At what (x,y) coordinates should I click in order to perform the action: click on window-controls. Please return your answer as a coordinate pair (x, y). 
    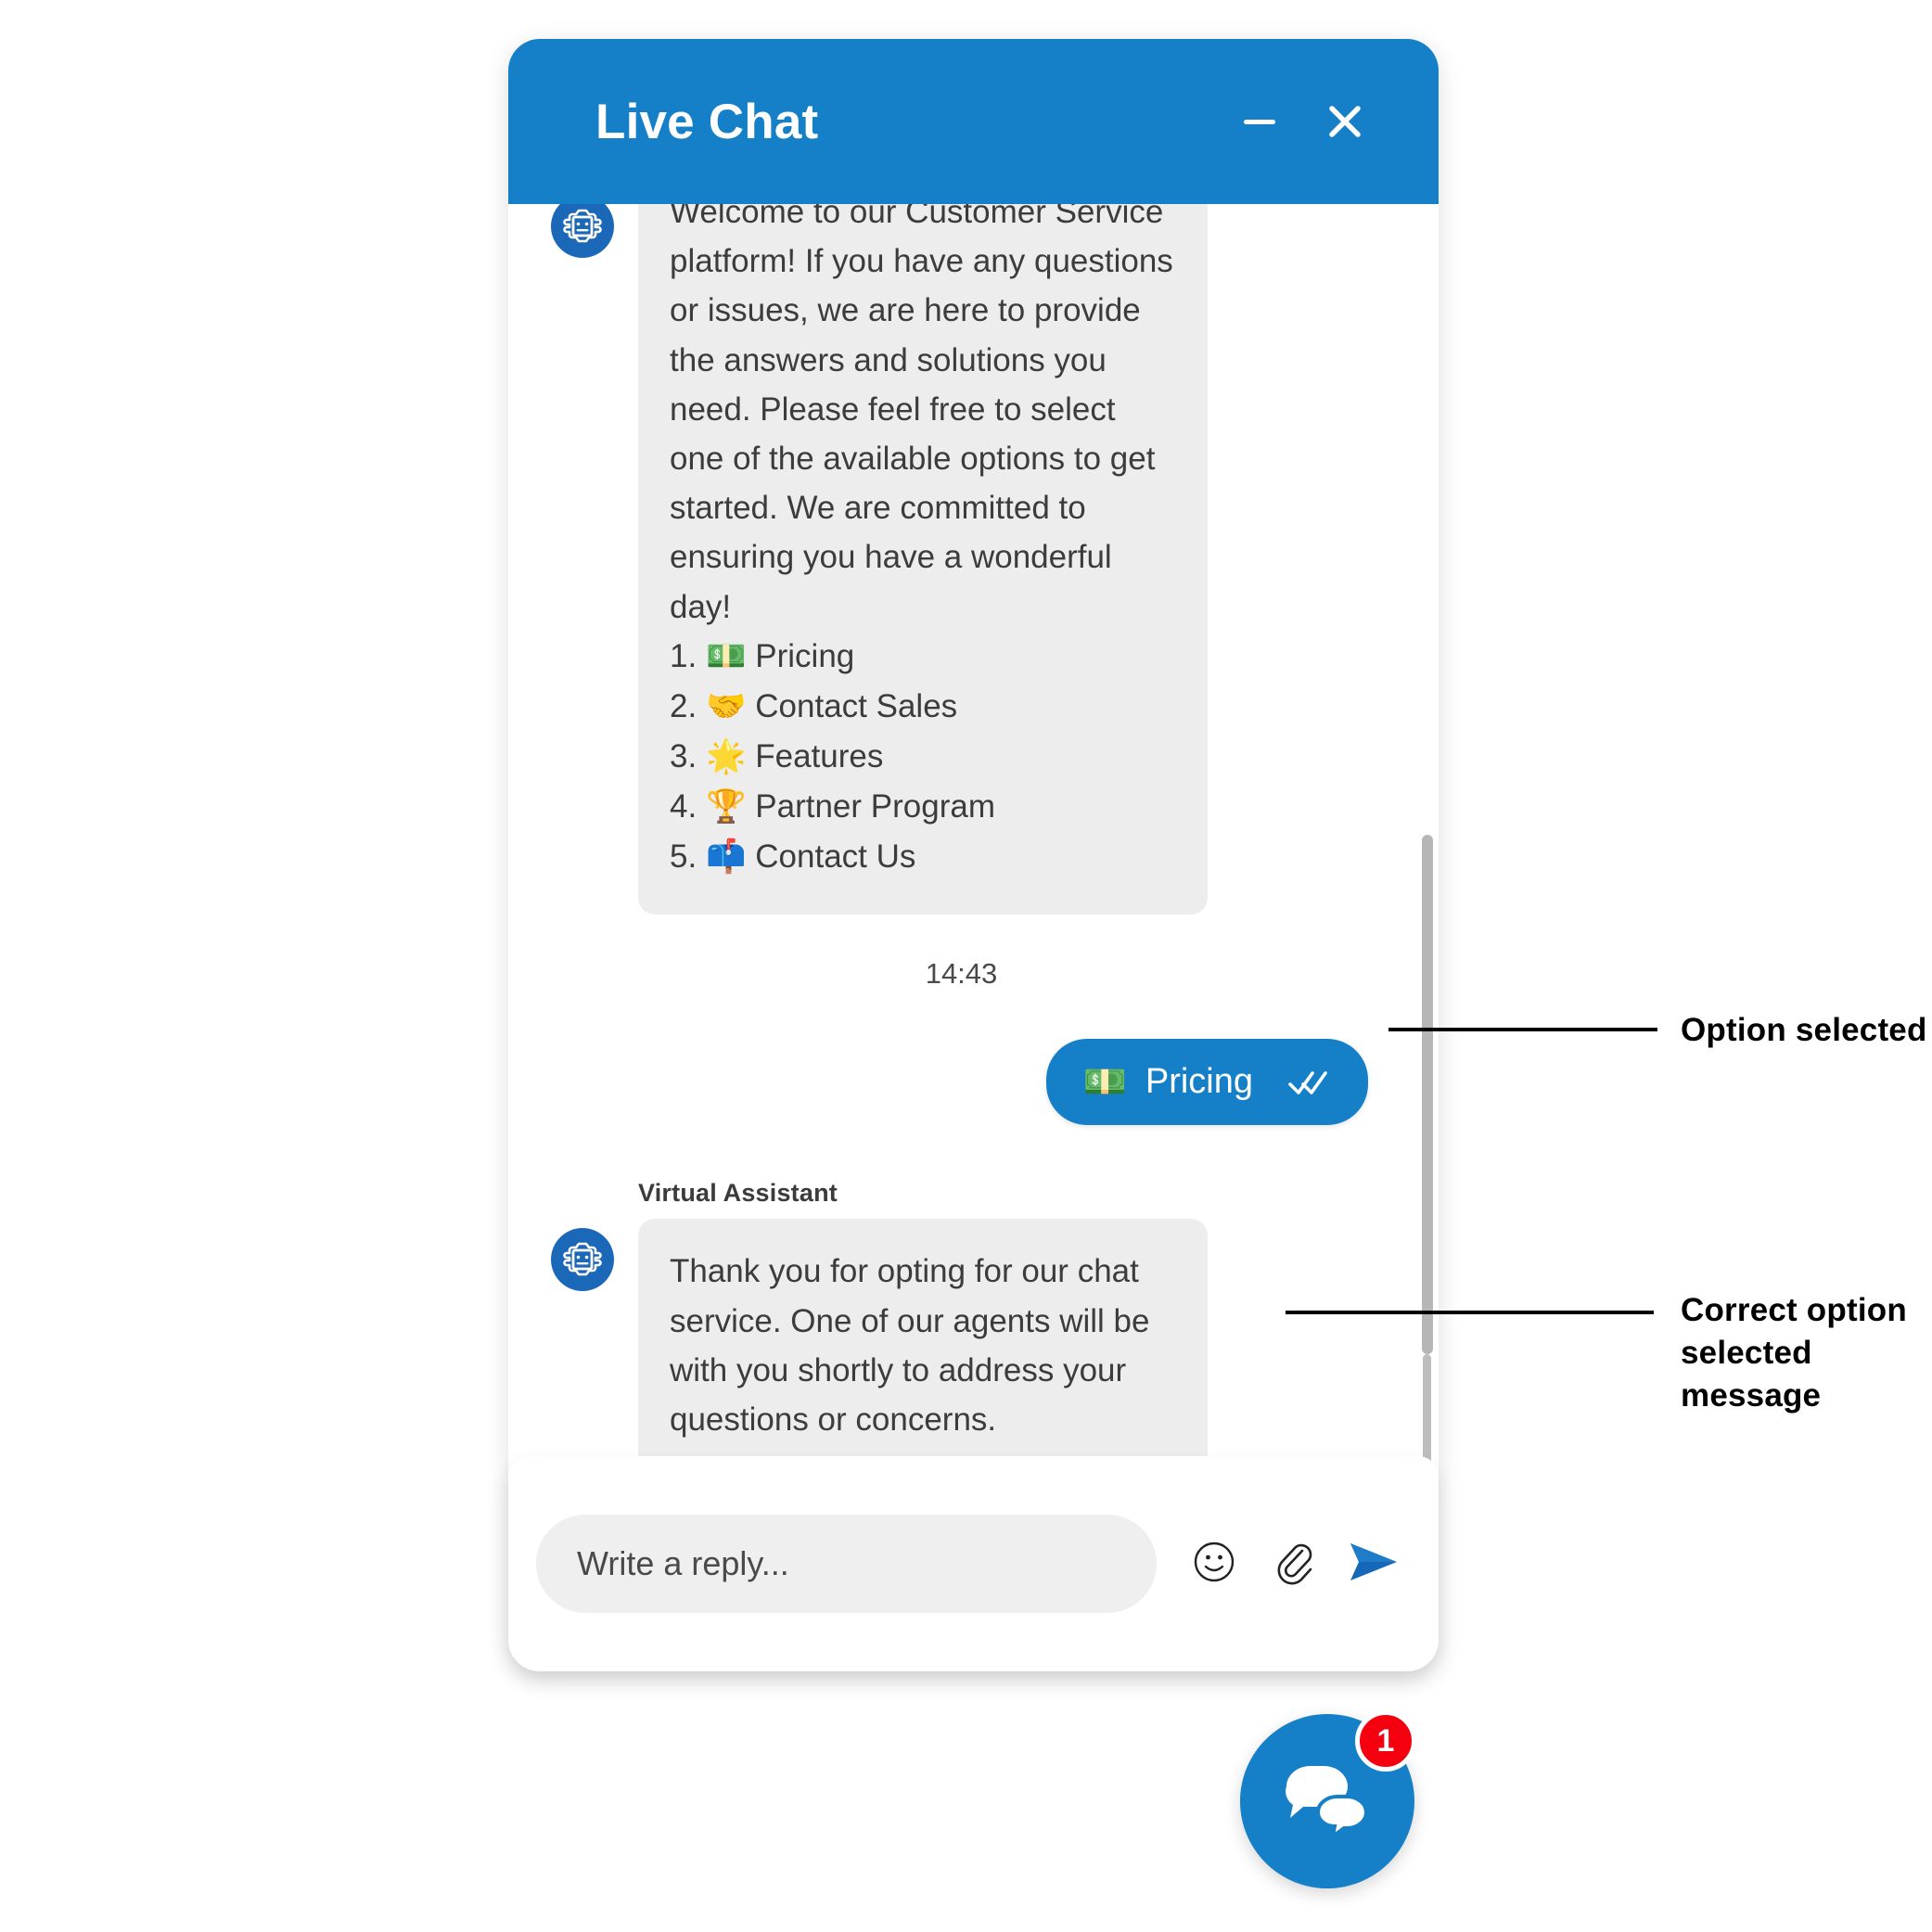
    Looking at the image, I should click on (1316, 121).